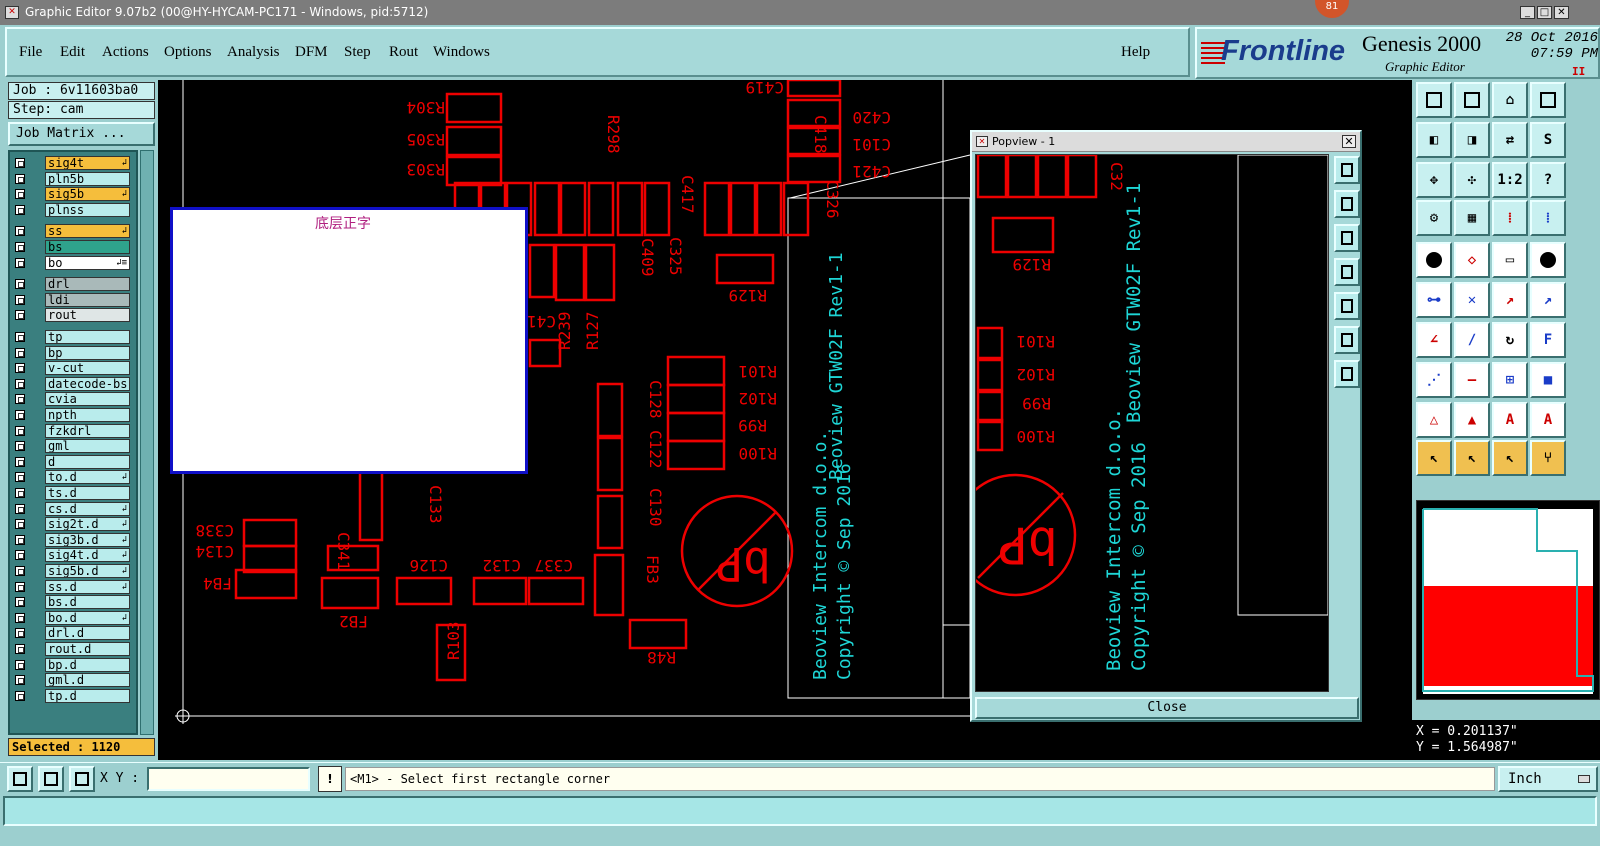 The height and width of the screenshot is (846, 1600). Describe the element at coordinates (1548, 100) in the screenshot. I see `window-icon` at that location.